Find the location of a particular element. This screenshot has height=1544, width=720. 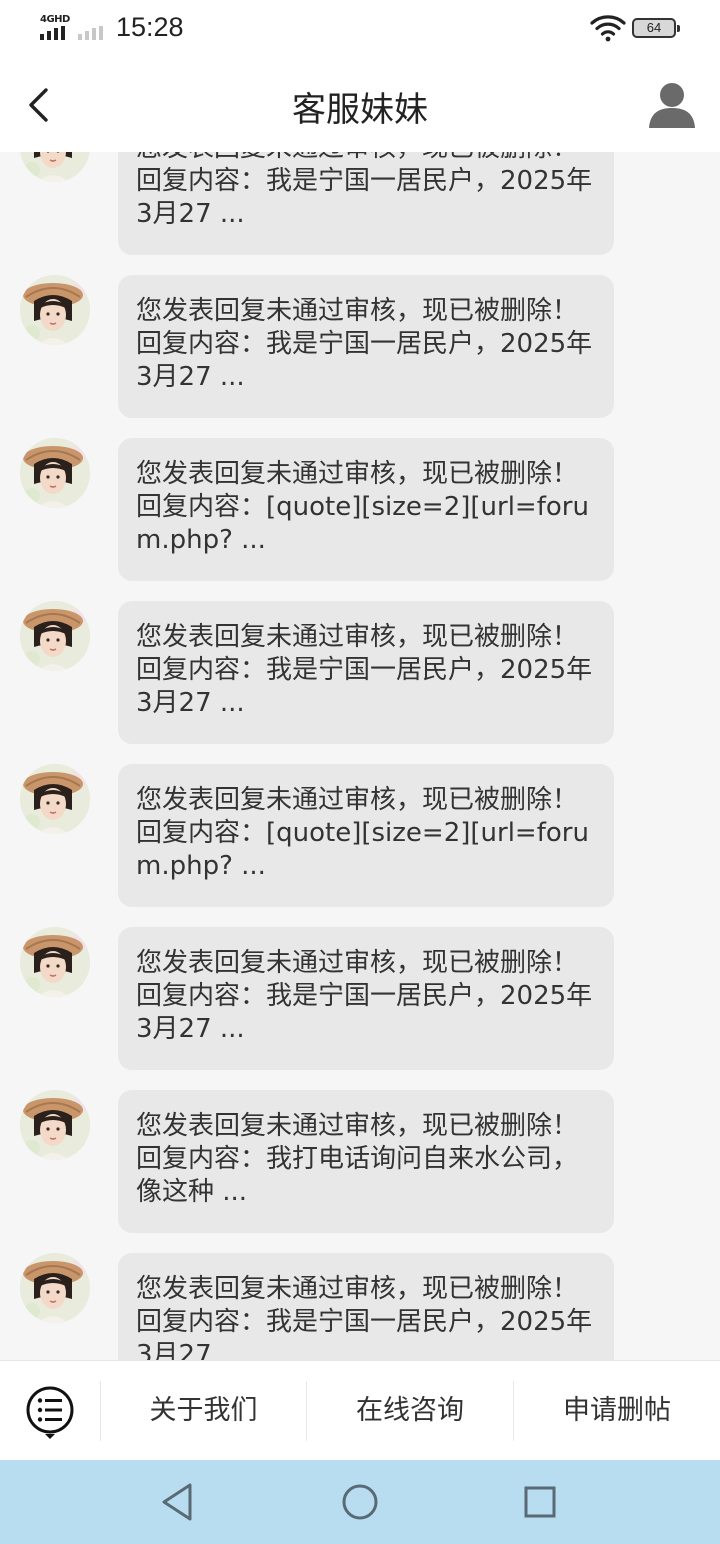

system-navigation-bar is located at coordinates (360, 1502).